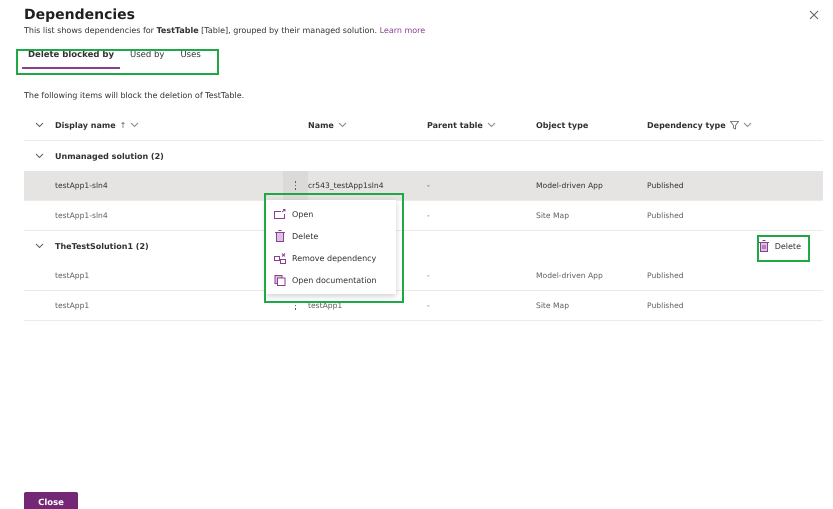 The height and width of the screenshot is (509, 833). What do you see at coordinates (110, 156) in the screenshot?
I see `group-title: Unmanaged solution (2)` at bounding box center [110, 156].